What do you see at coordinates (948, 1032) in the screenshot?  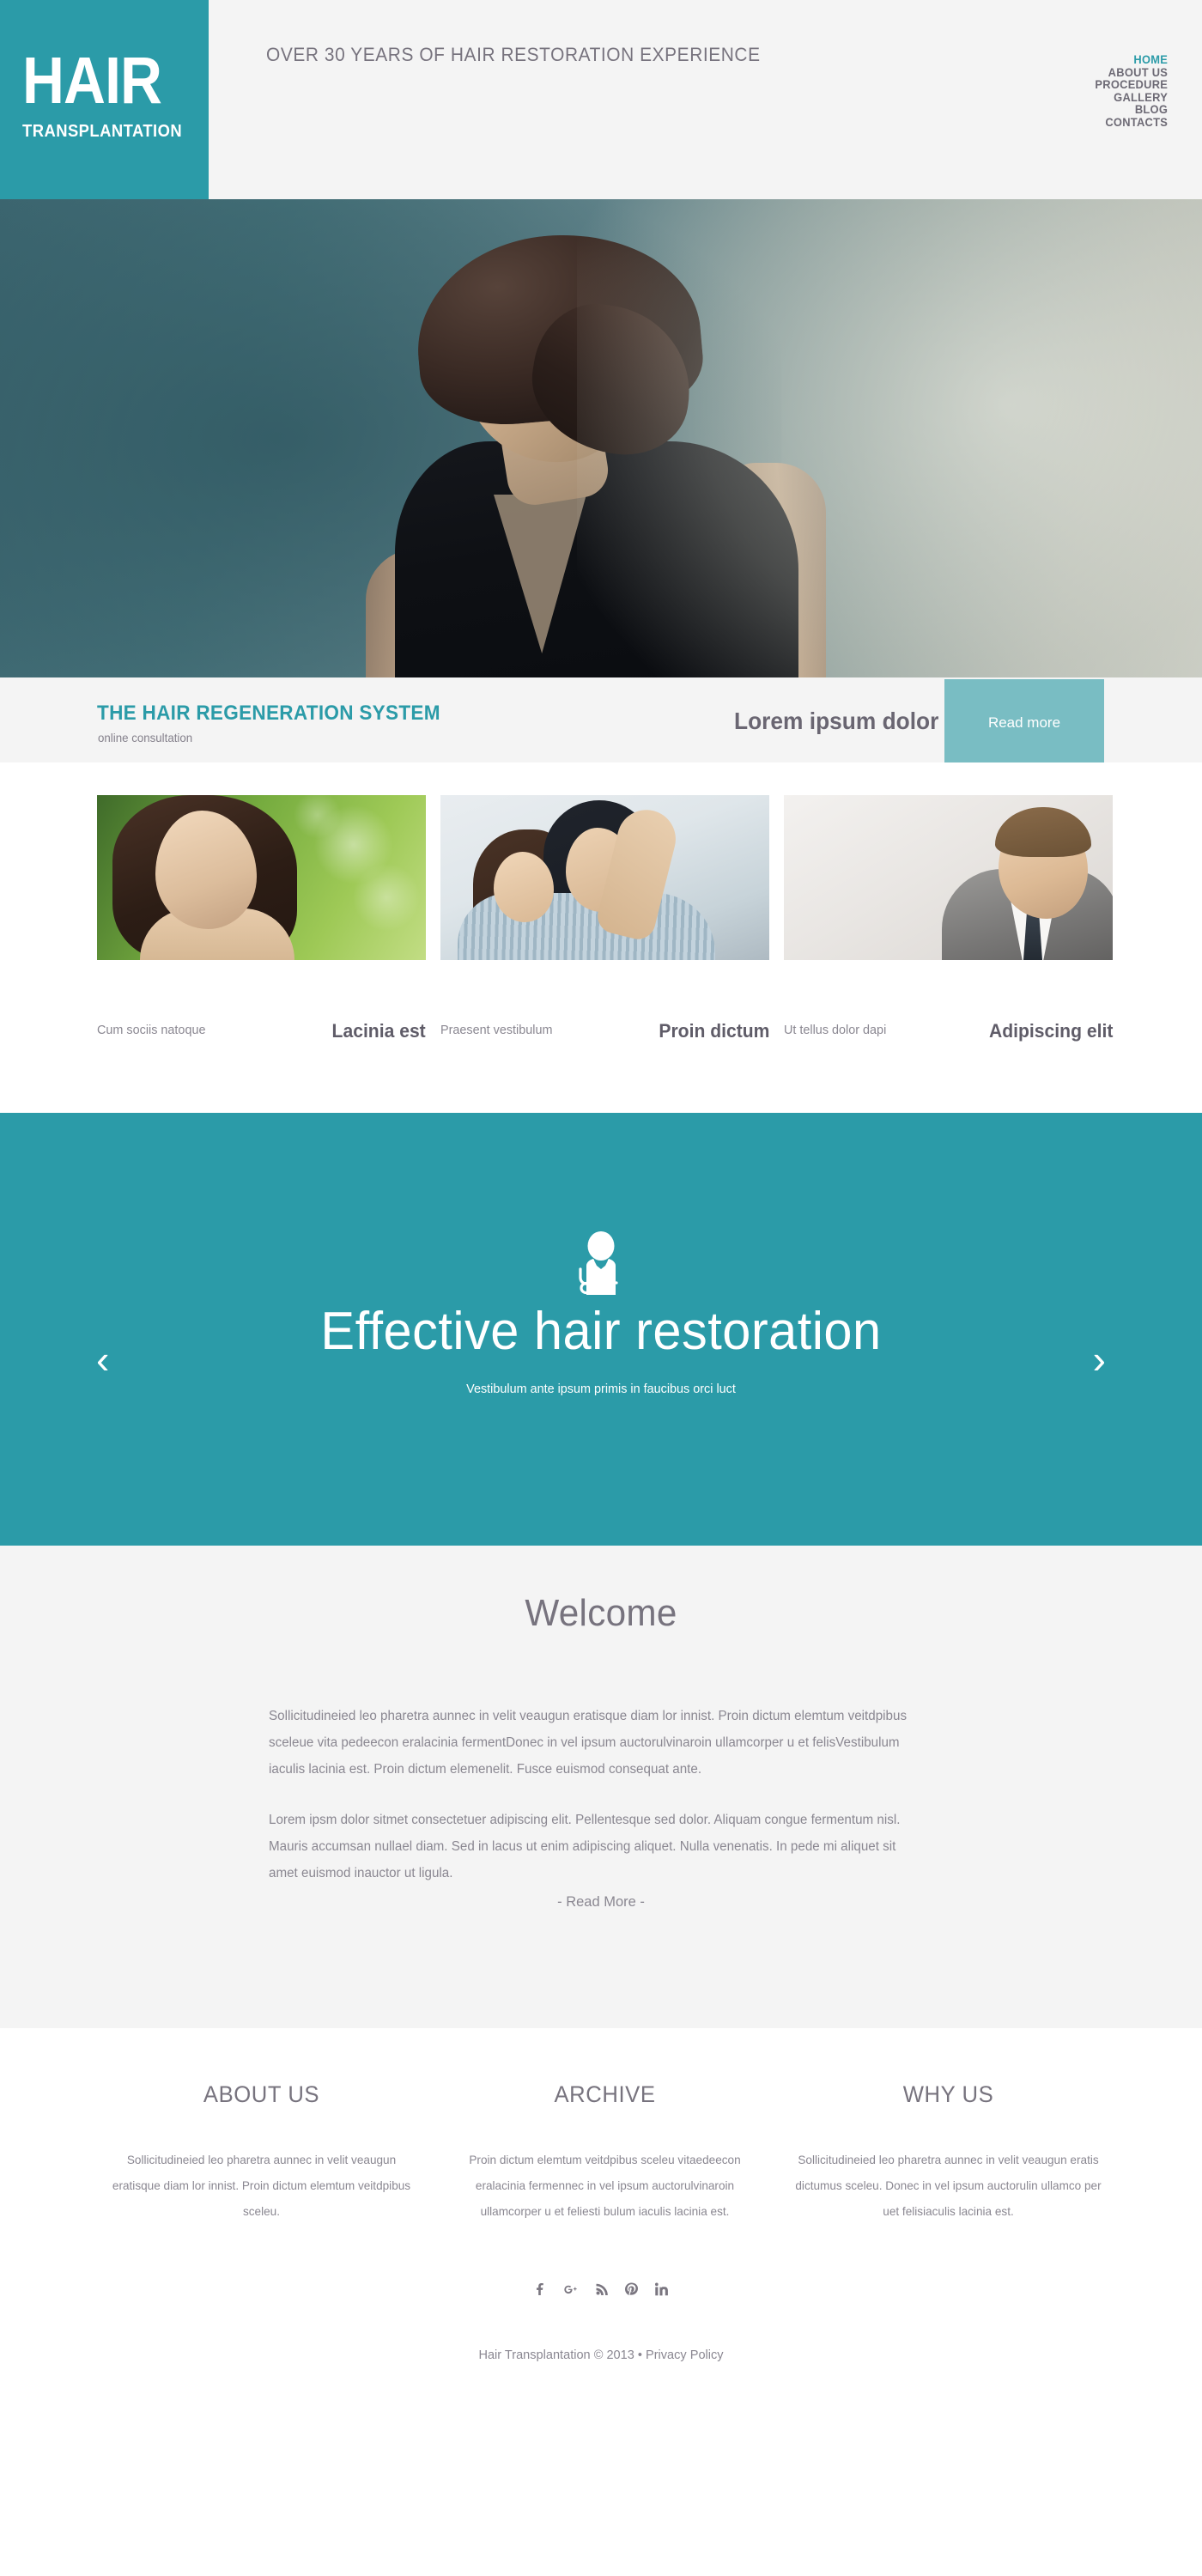 I see `gallery-caption: Ut tellus dolor dapi Adipiscing elit` at bounding box center [948, 1032].